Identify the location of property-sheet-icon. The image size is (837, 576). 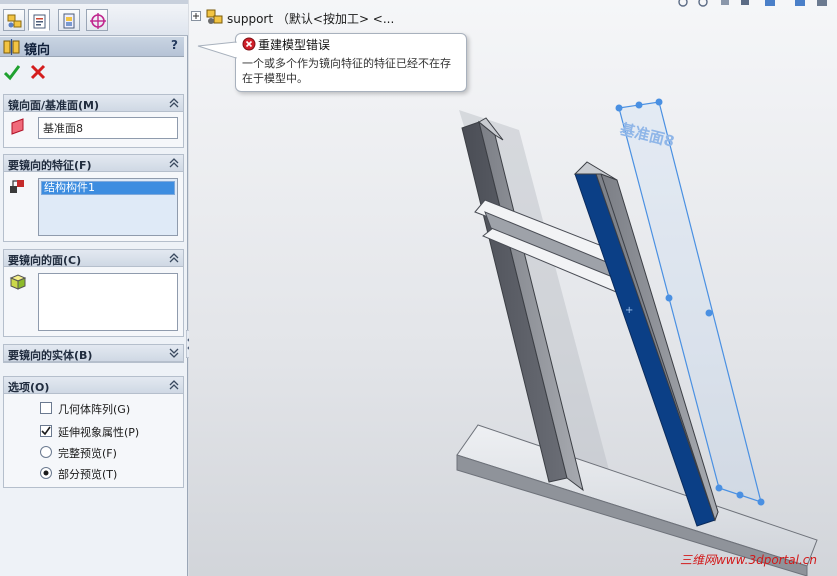
(39, 21).